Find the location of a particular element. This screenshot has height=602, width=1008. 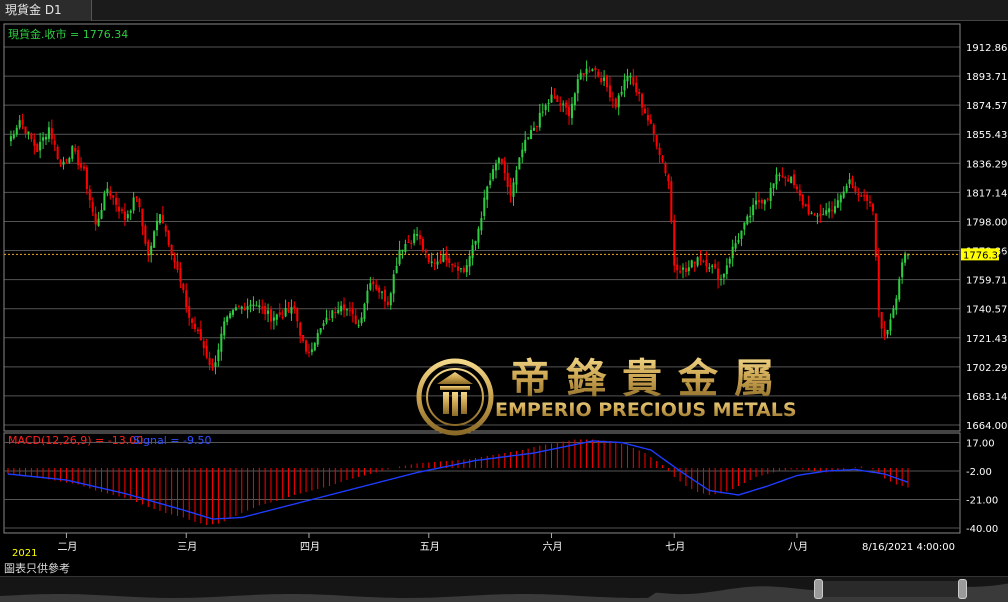

scroll-handle-right is located at coordinates (962, 589).